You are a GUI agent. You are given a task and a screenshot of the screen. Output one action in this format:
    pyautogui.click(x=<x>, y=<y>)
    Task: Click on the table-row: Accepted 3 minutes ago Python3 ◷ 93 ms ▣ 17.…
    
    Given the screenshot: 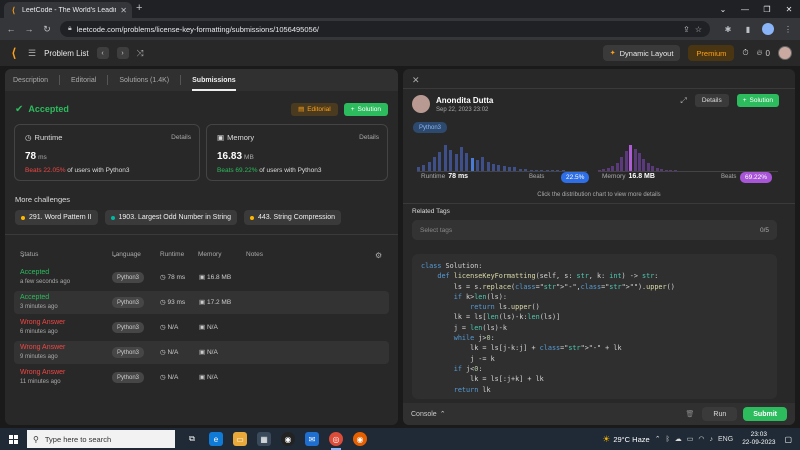 What is the action you would take?
    pyautogui.click(x=201, y=302)
    